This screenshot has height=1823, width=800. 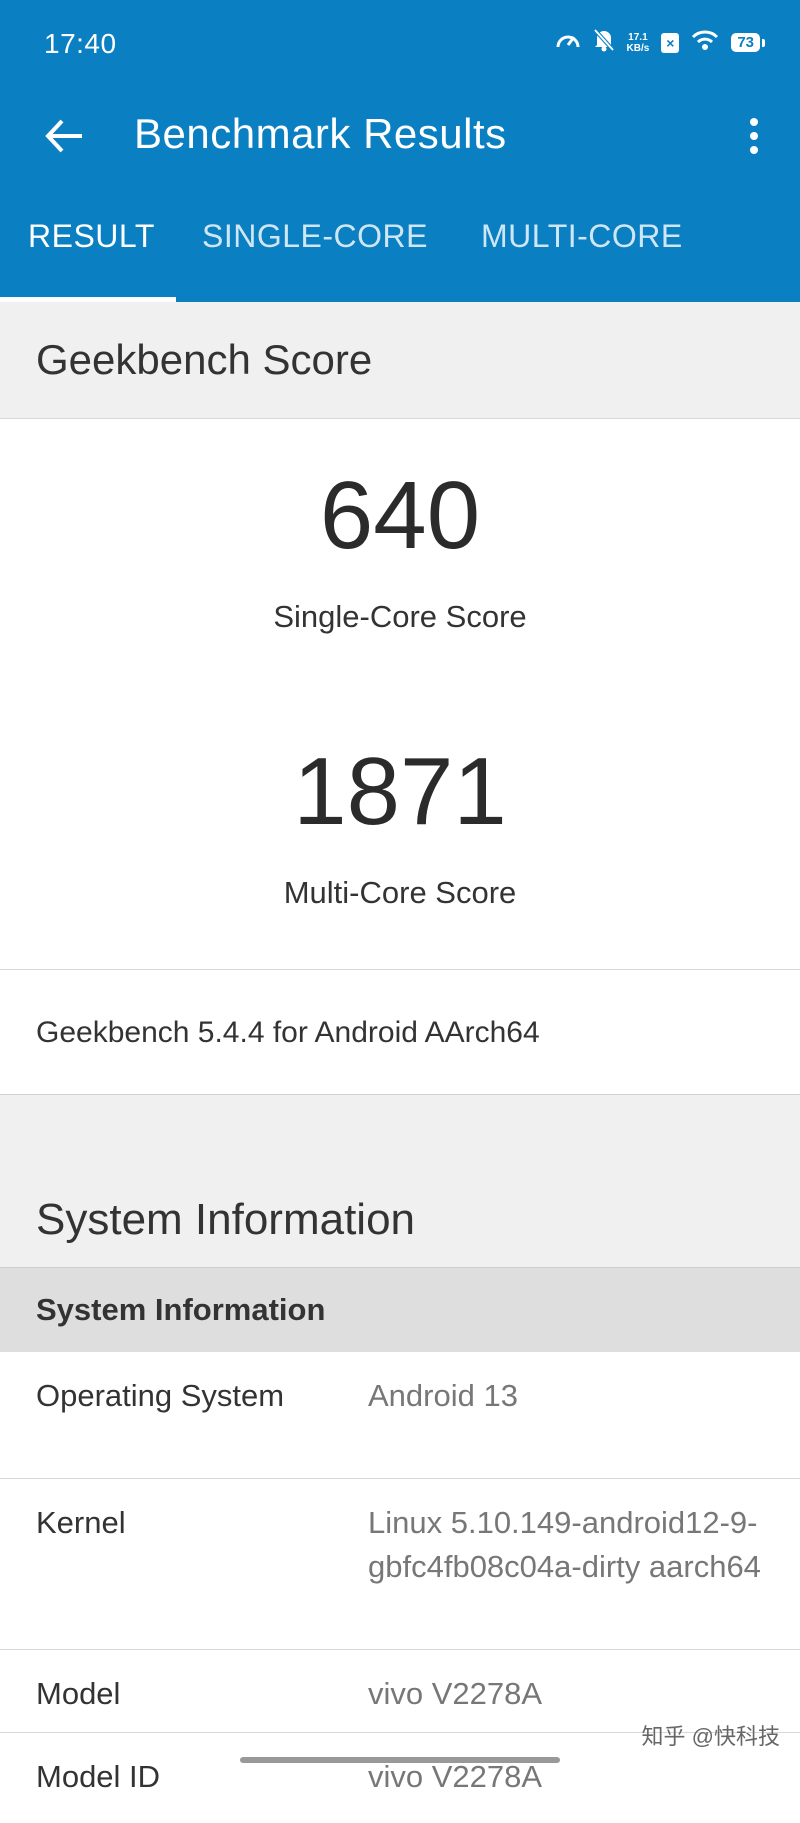 I want to click on section-title: System Information, so click(x=226, y=1219).